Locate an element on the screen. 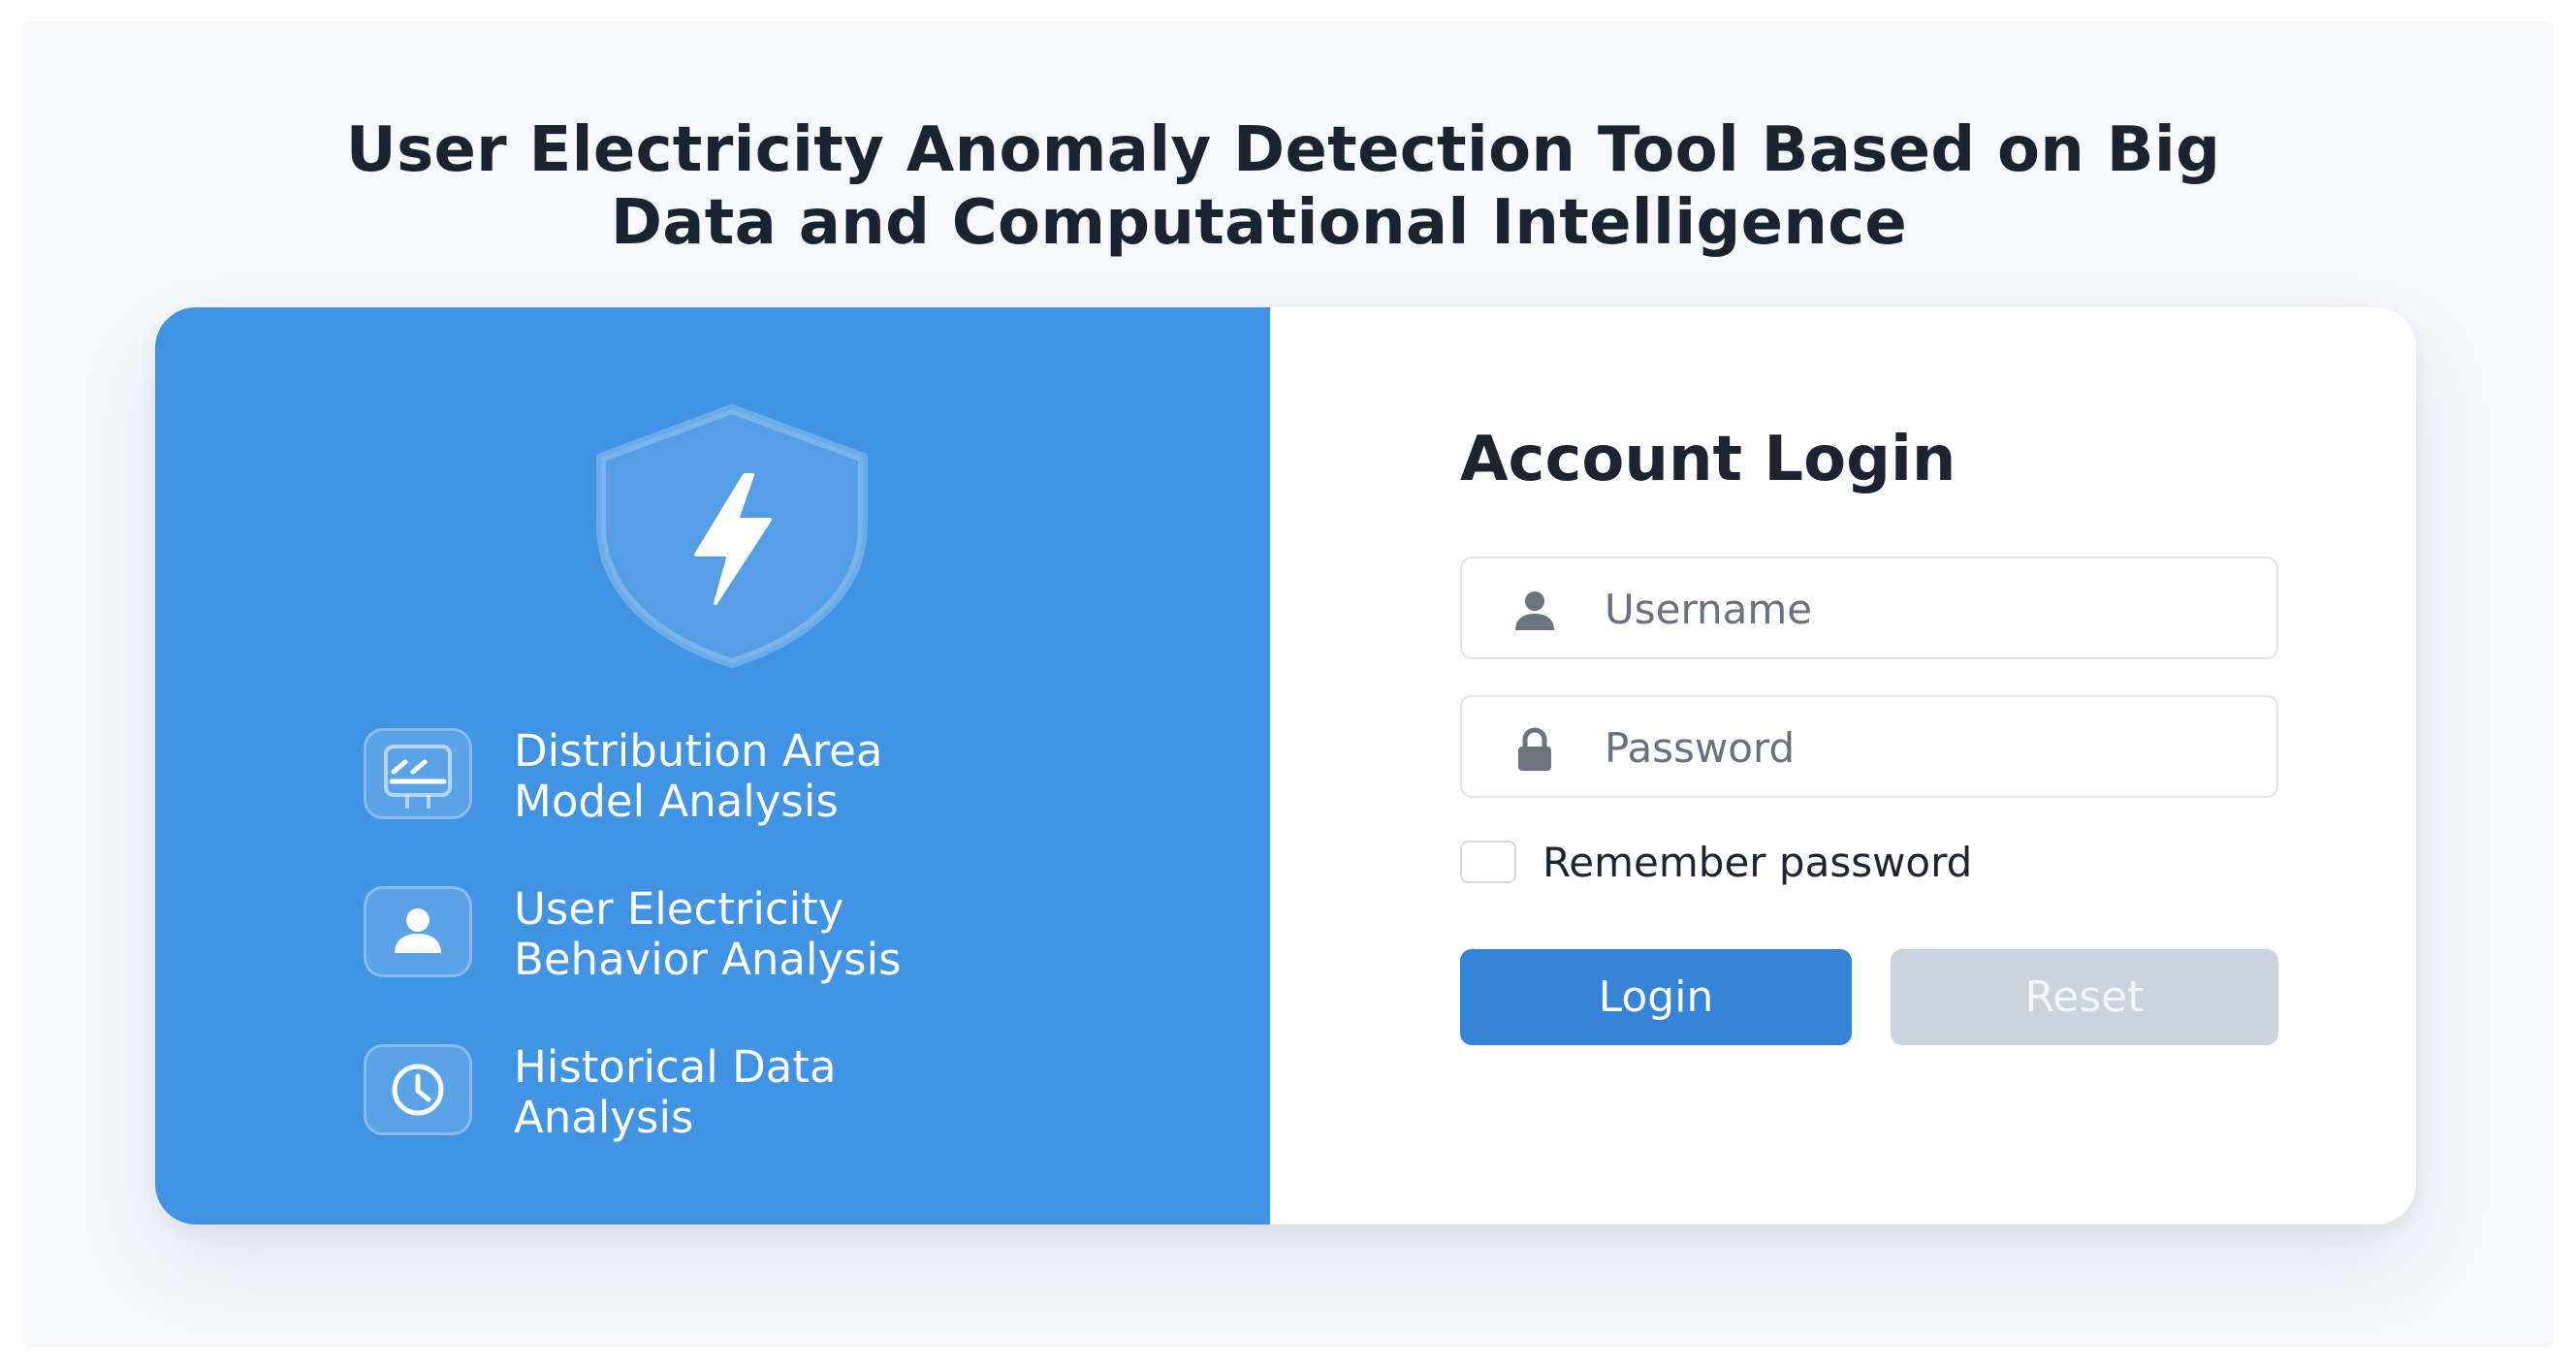 This screenshot has width=2576, height=1368. feature-item-historical-data: Historical Data Analysis is located at coordinates (752, 1095).